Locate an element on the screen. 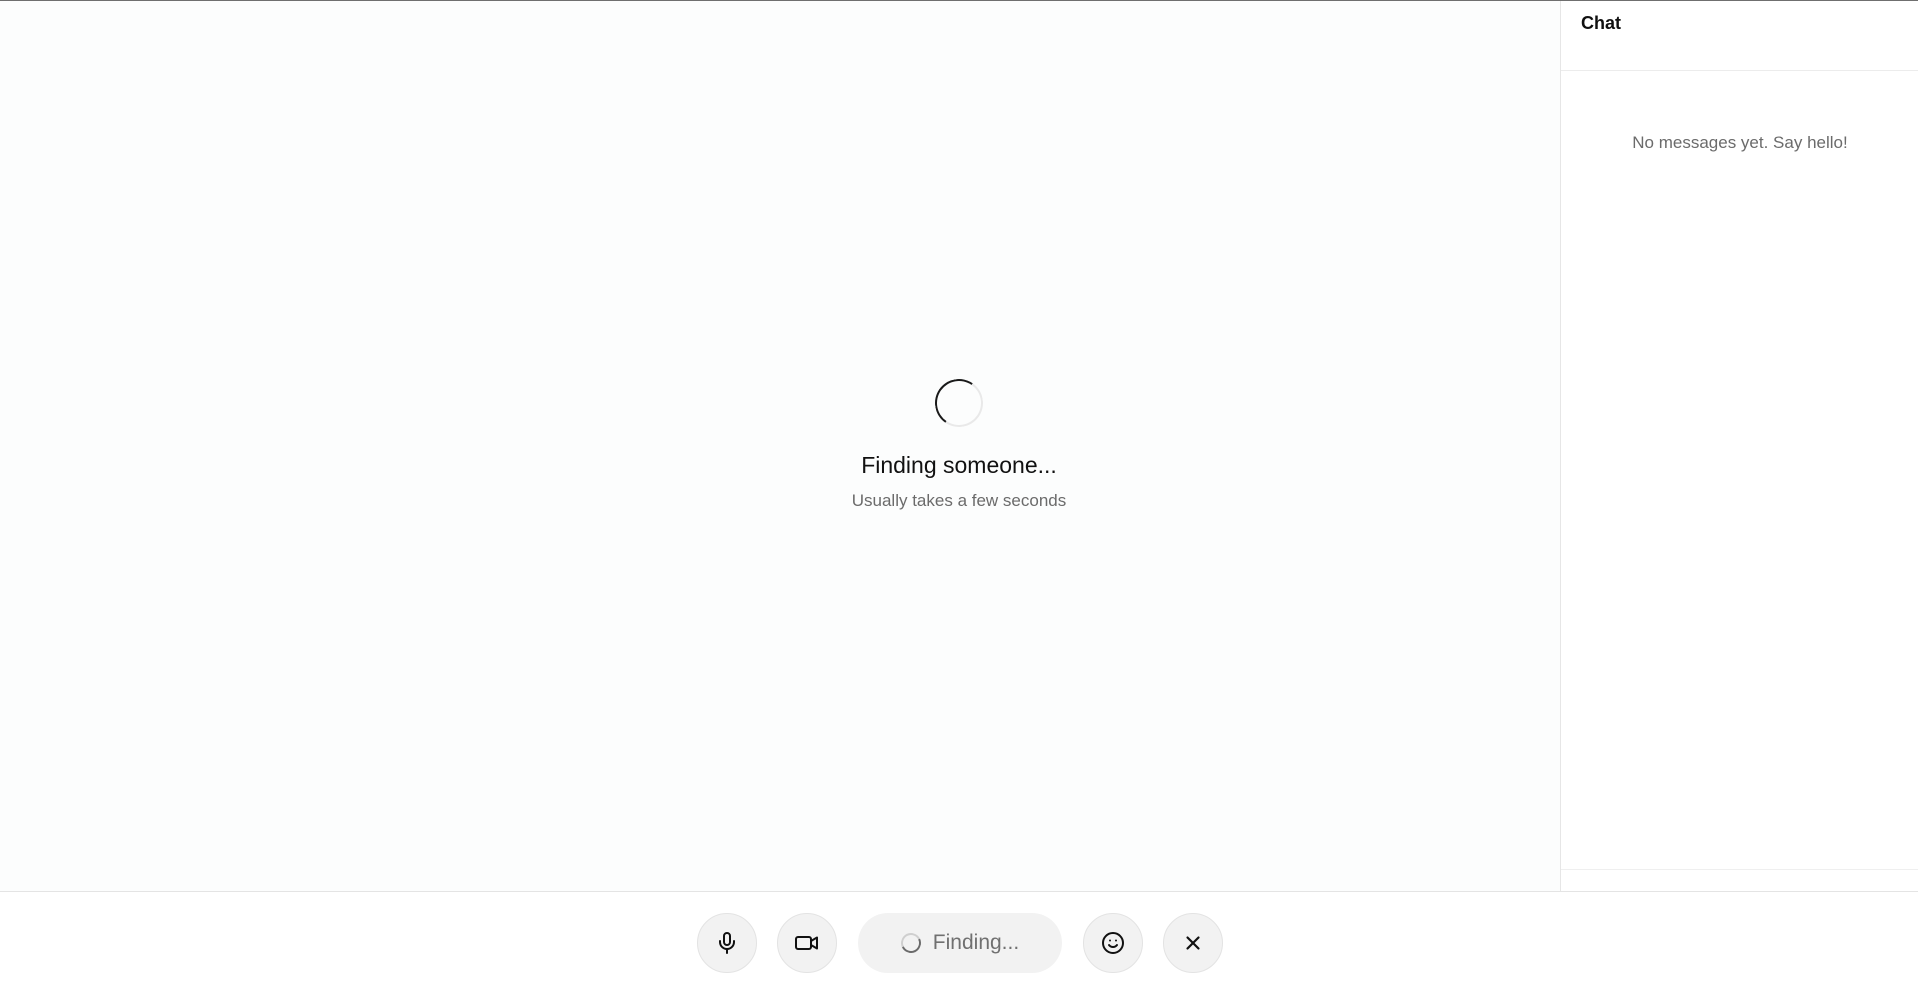  smiley-icon is located at coordinates (1113, 943).